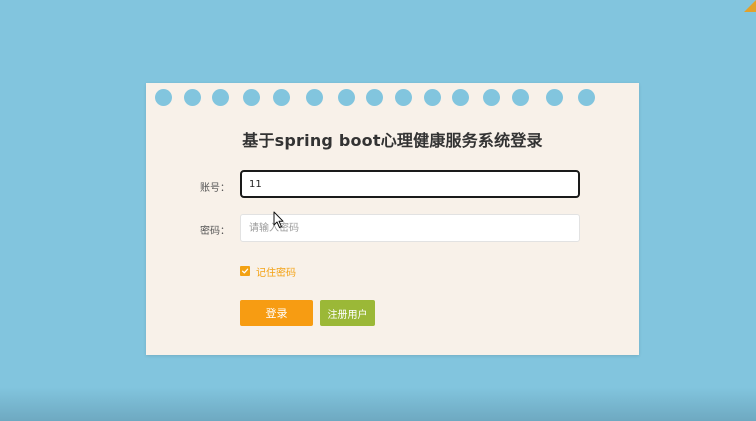 The width and height of the screenshot is (756, 421). What do you see at coordinates (278, 219) in the screenshot?
I see `mouse-cursor-icon` at bounding box center [278, 219].